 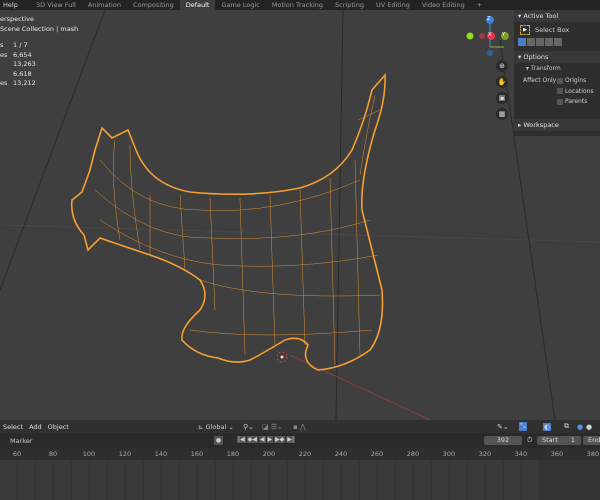 I want to click on active-tool-header: ▾ Active Tool, so click(x=557, y=16).